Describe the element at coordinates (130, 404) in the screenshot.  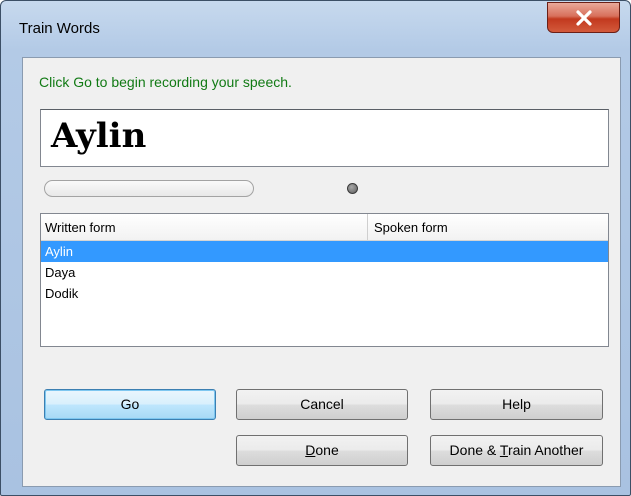
I see `go-button: Go` at that location.